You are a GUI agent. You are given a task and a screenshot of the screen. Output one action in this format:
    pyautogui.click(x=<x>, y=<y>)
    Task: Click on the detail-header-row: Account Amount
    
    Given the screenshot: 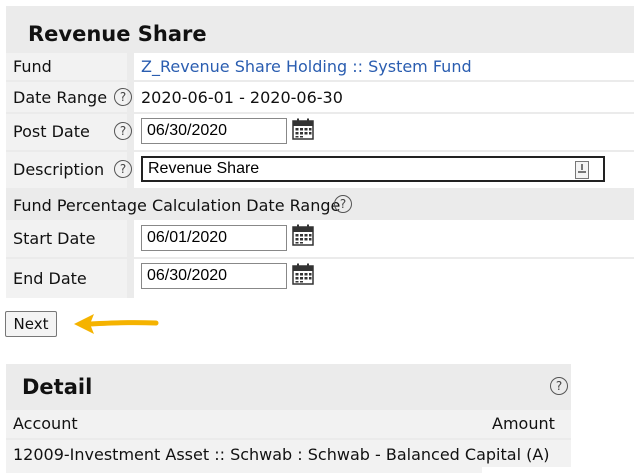 What is the action you would take?
    pyautogui.click(x=288, y=424)
    